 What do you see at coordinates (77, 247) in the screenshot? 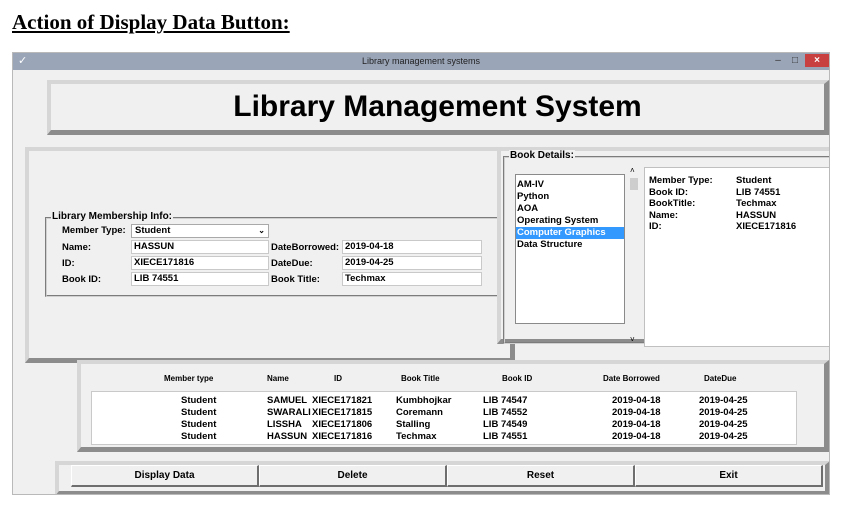
I see `name-label: Name:` at bounding box center [77, 247].